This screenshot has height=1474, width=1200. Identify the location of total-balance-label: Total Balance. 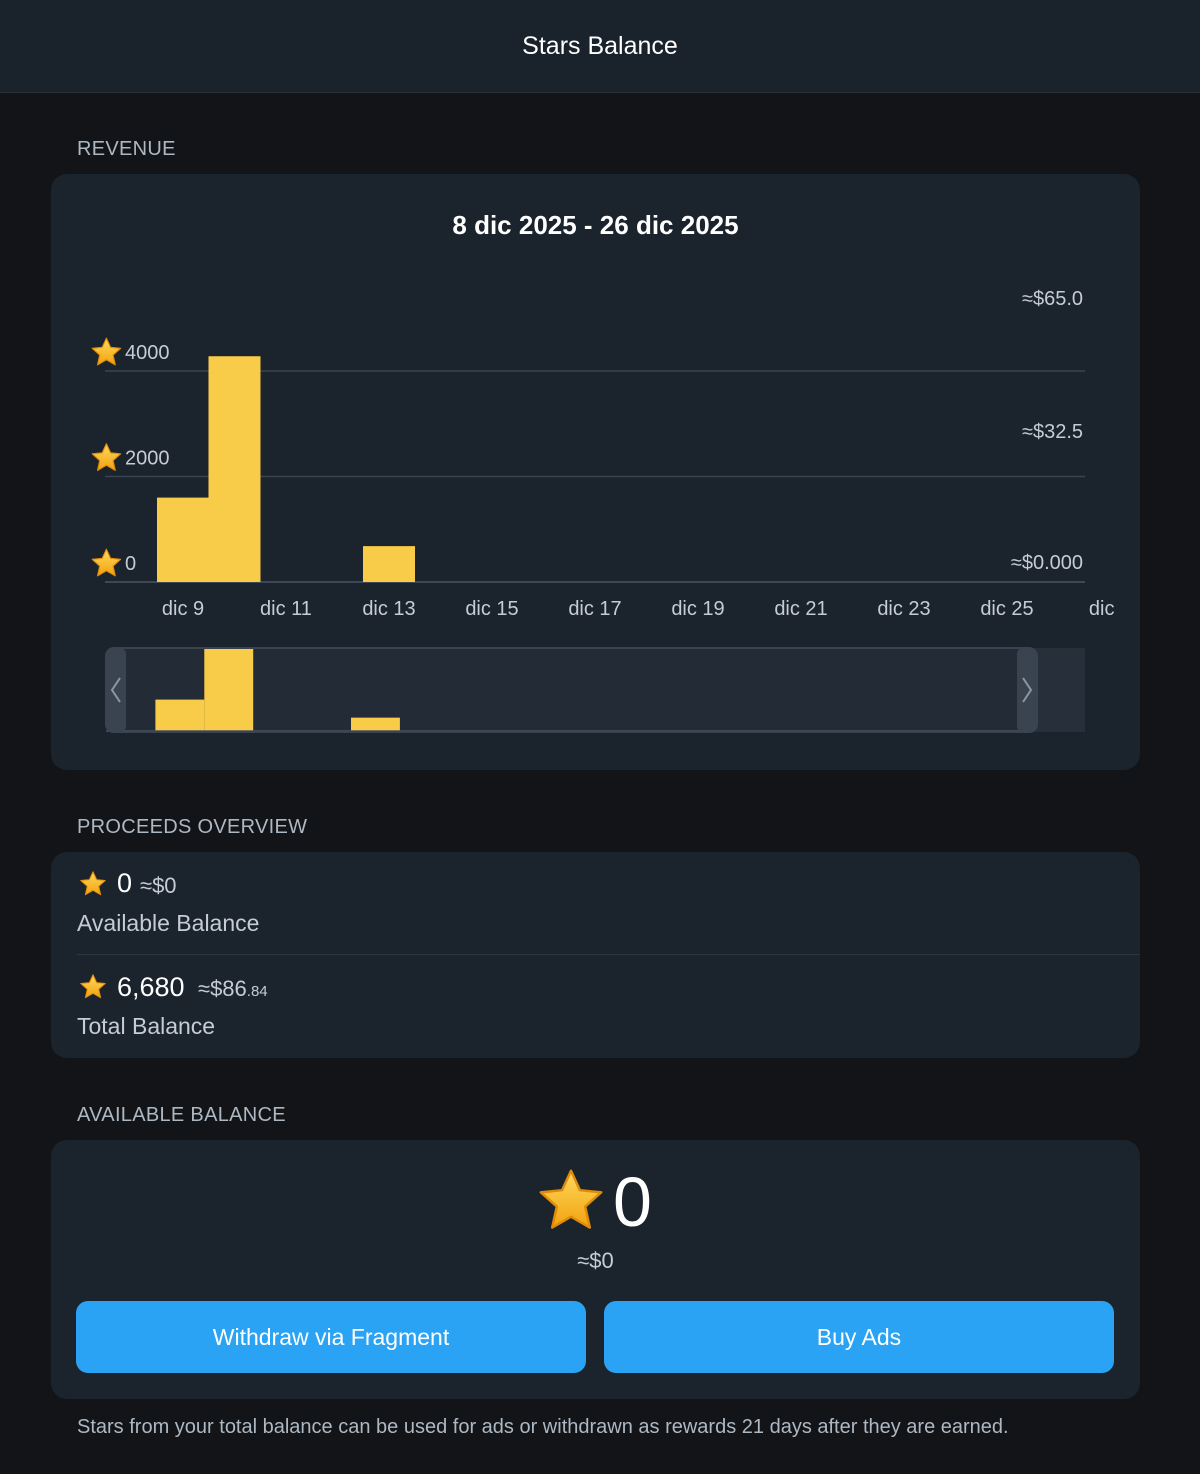
(146, 1026).